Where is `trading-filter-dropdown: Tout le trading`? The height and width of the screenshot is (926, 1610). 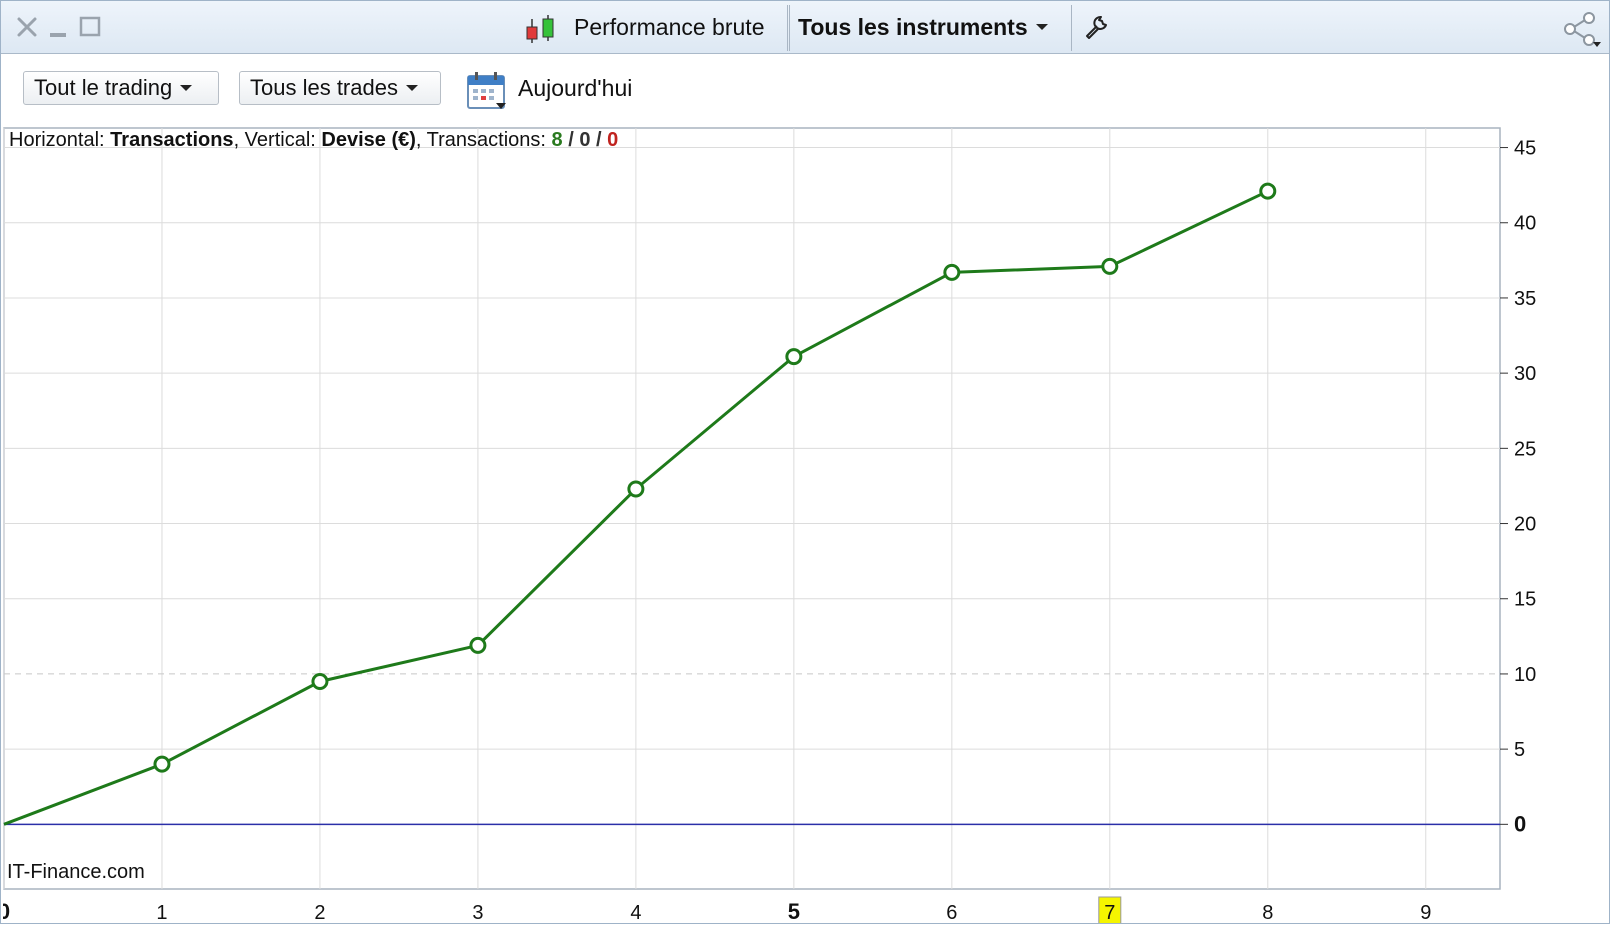
trading-filter-dropdown: Tout le trading is located at coordinates (121, 88).